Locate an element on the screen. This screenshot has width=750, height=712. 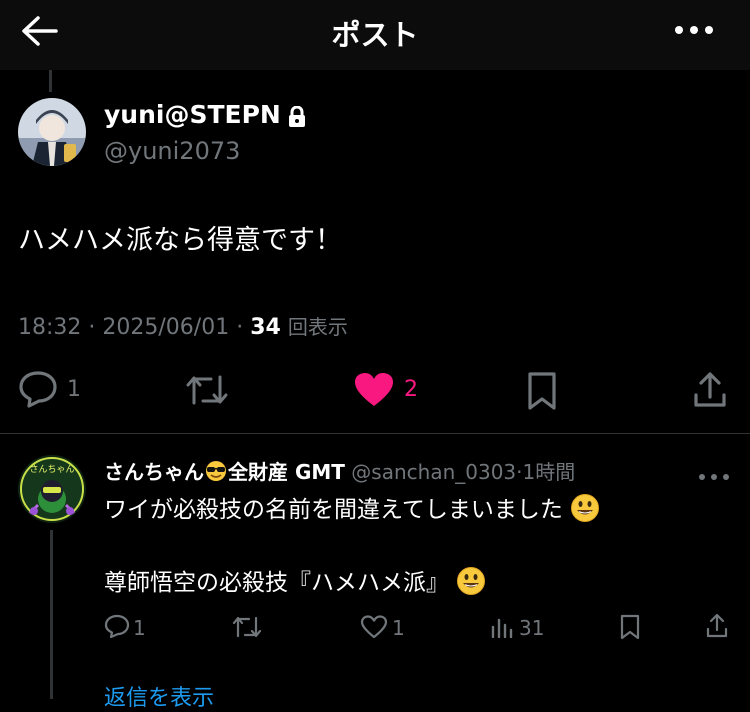
reply-display-name: さんちゃん is located at coordinates (154, 472).